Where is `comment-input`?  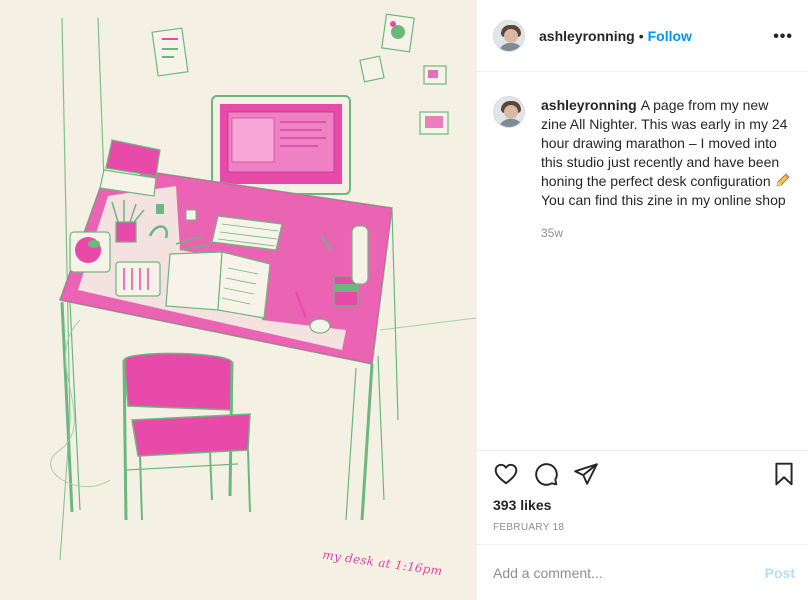 comment-input is located at coordinates (629, 572).